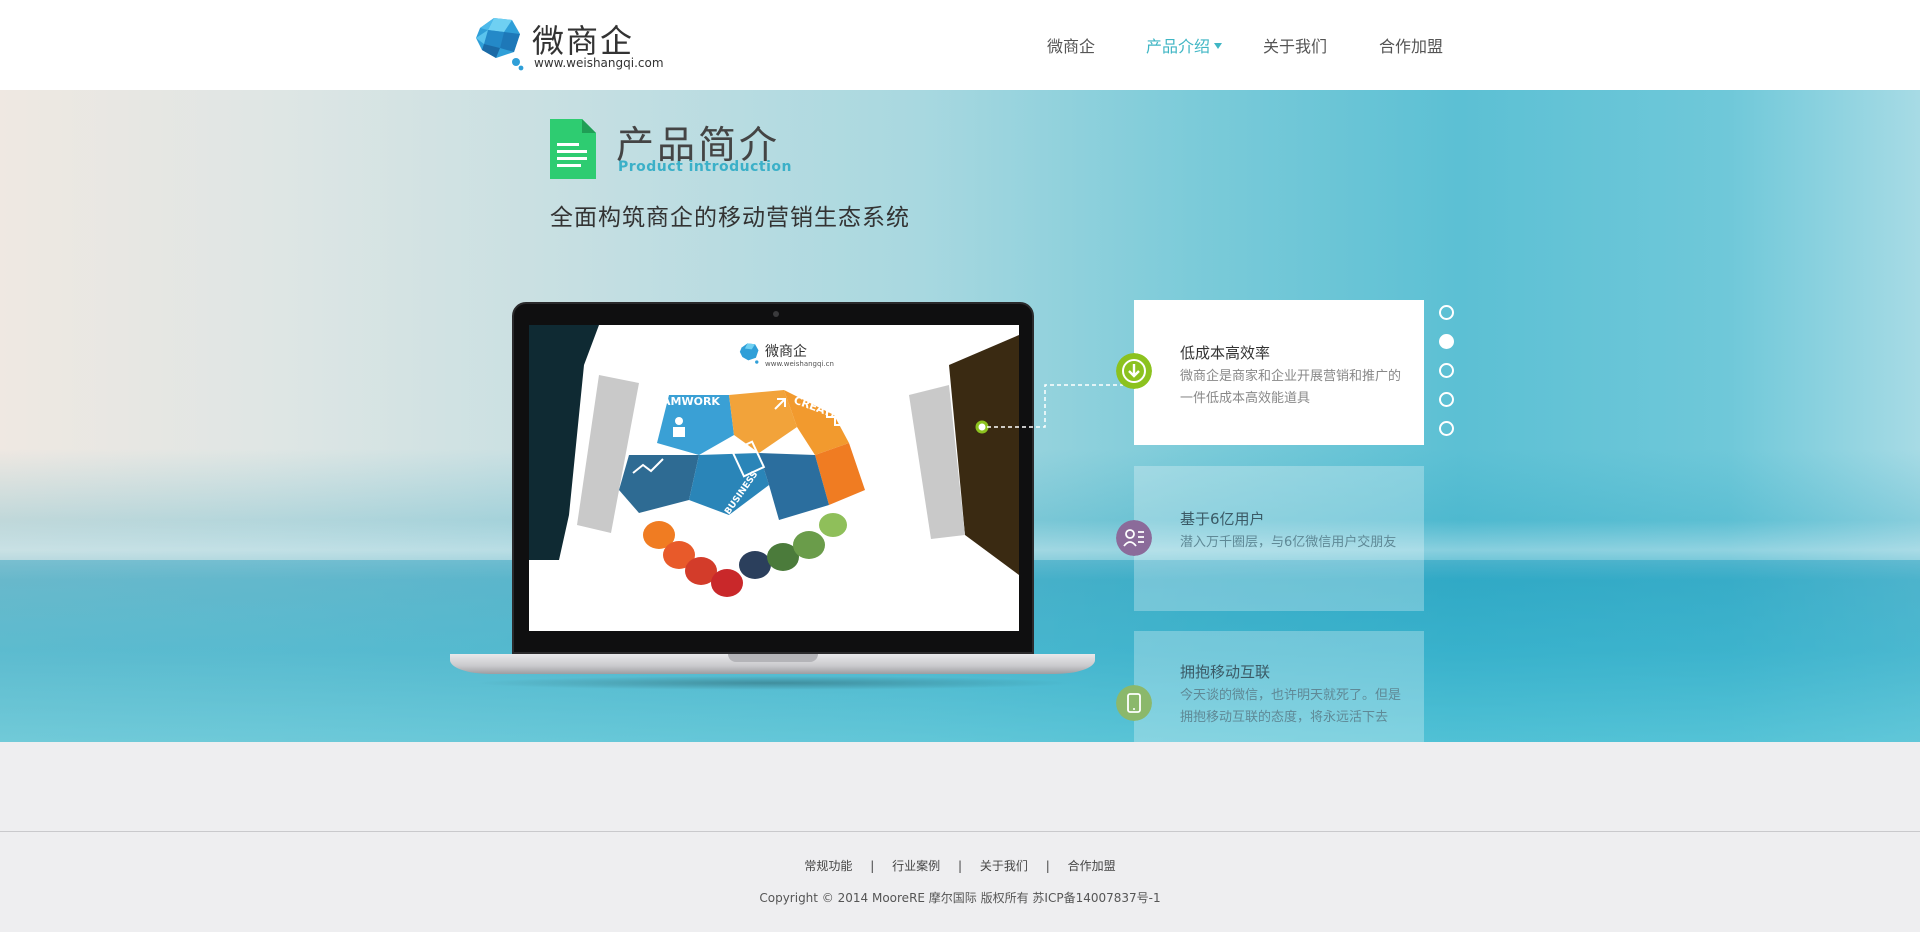 This screenshot has width=1920, height=932. What do you see at coordinates (730, 218) in the screenshot?
I see `banner-tagline: 全面构筑商企的移动营销生态系统` at bounding box center [730, 218].